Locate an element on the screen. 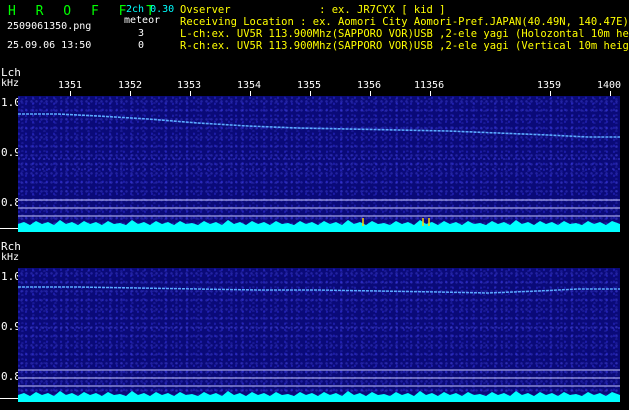 Image resolution: width=629 pixels, height=410 pixels. version-label: 2ch 0.30 is located at coordinates (150, 9).